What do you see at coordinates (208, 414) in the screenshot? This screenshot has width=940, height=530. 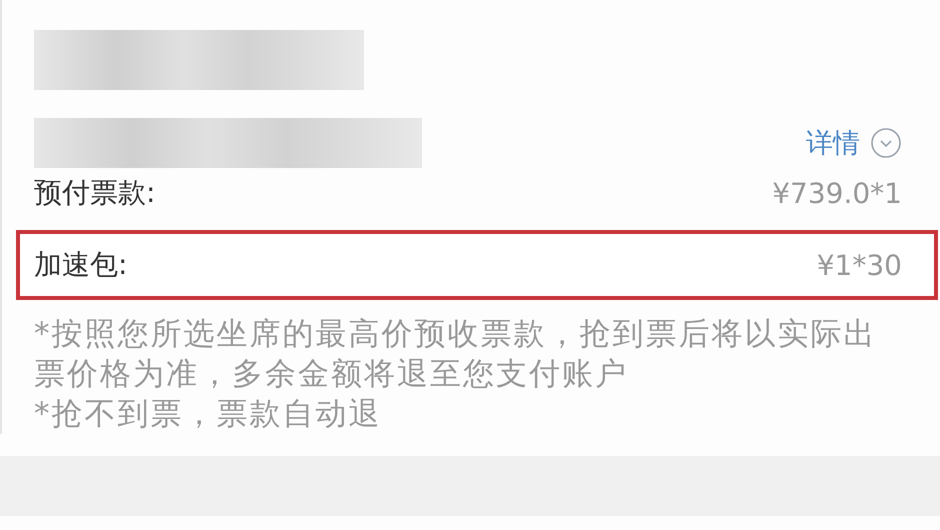 I see `note-text: *抢不到票，票款自动退` at bounding box center [208, 414].